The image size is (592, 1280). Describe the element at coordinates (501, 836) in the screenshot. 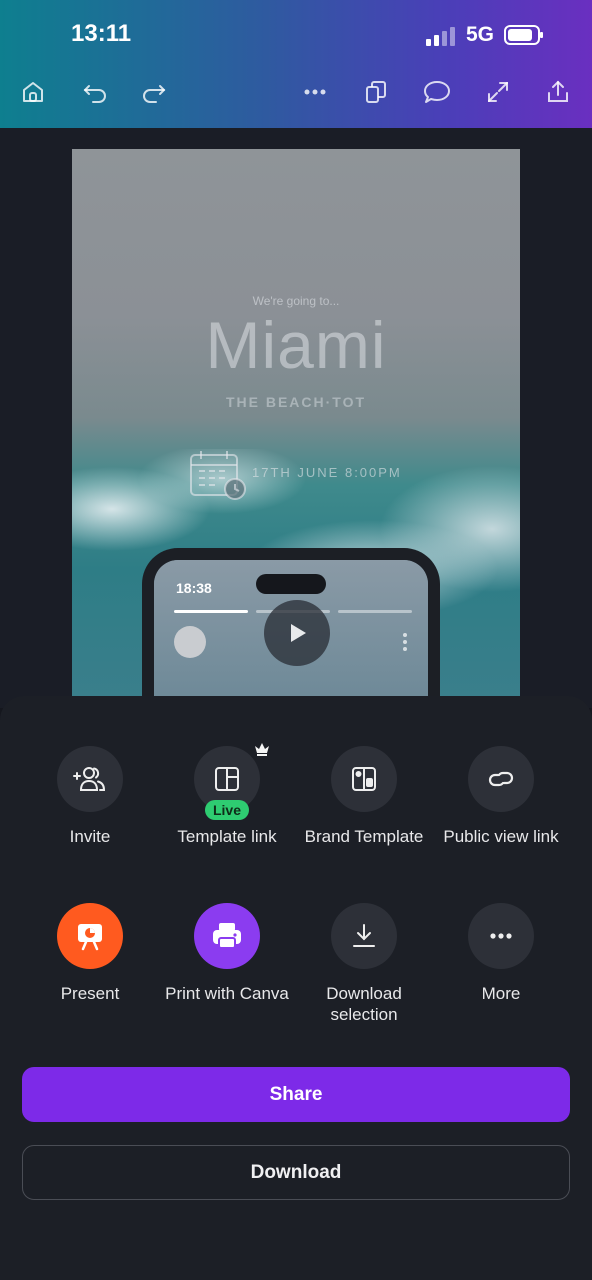

I see `public-view-link-label: Public view link` at that location.